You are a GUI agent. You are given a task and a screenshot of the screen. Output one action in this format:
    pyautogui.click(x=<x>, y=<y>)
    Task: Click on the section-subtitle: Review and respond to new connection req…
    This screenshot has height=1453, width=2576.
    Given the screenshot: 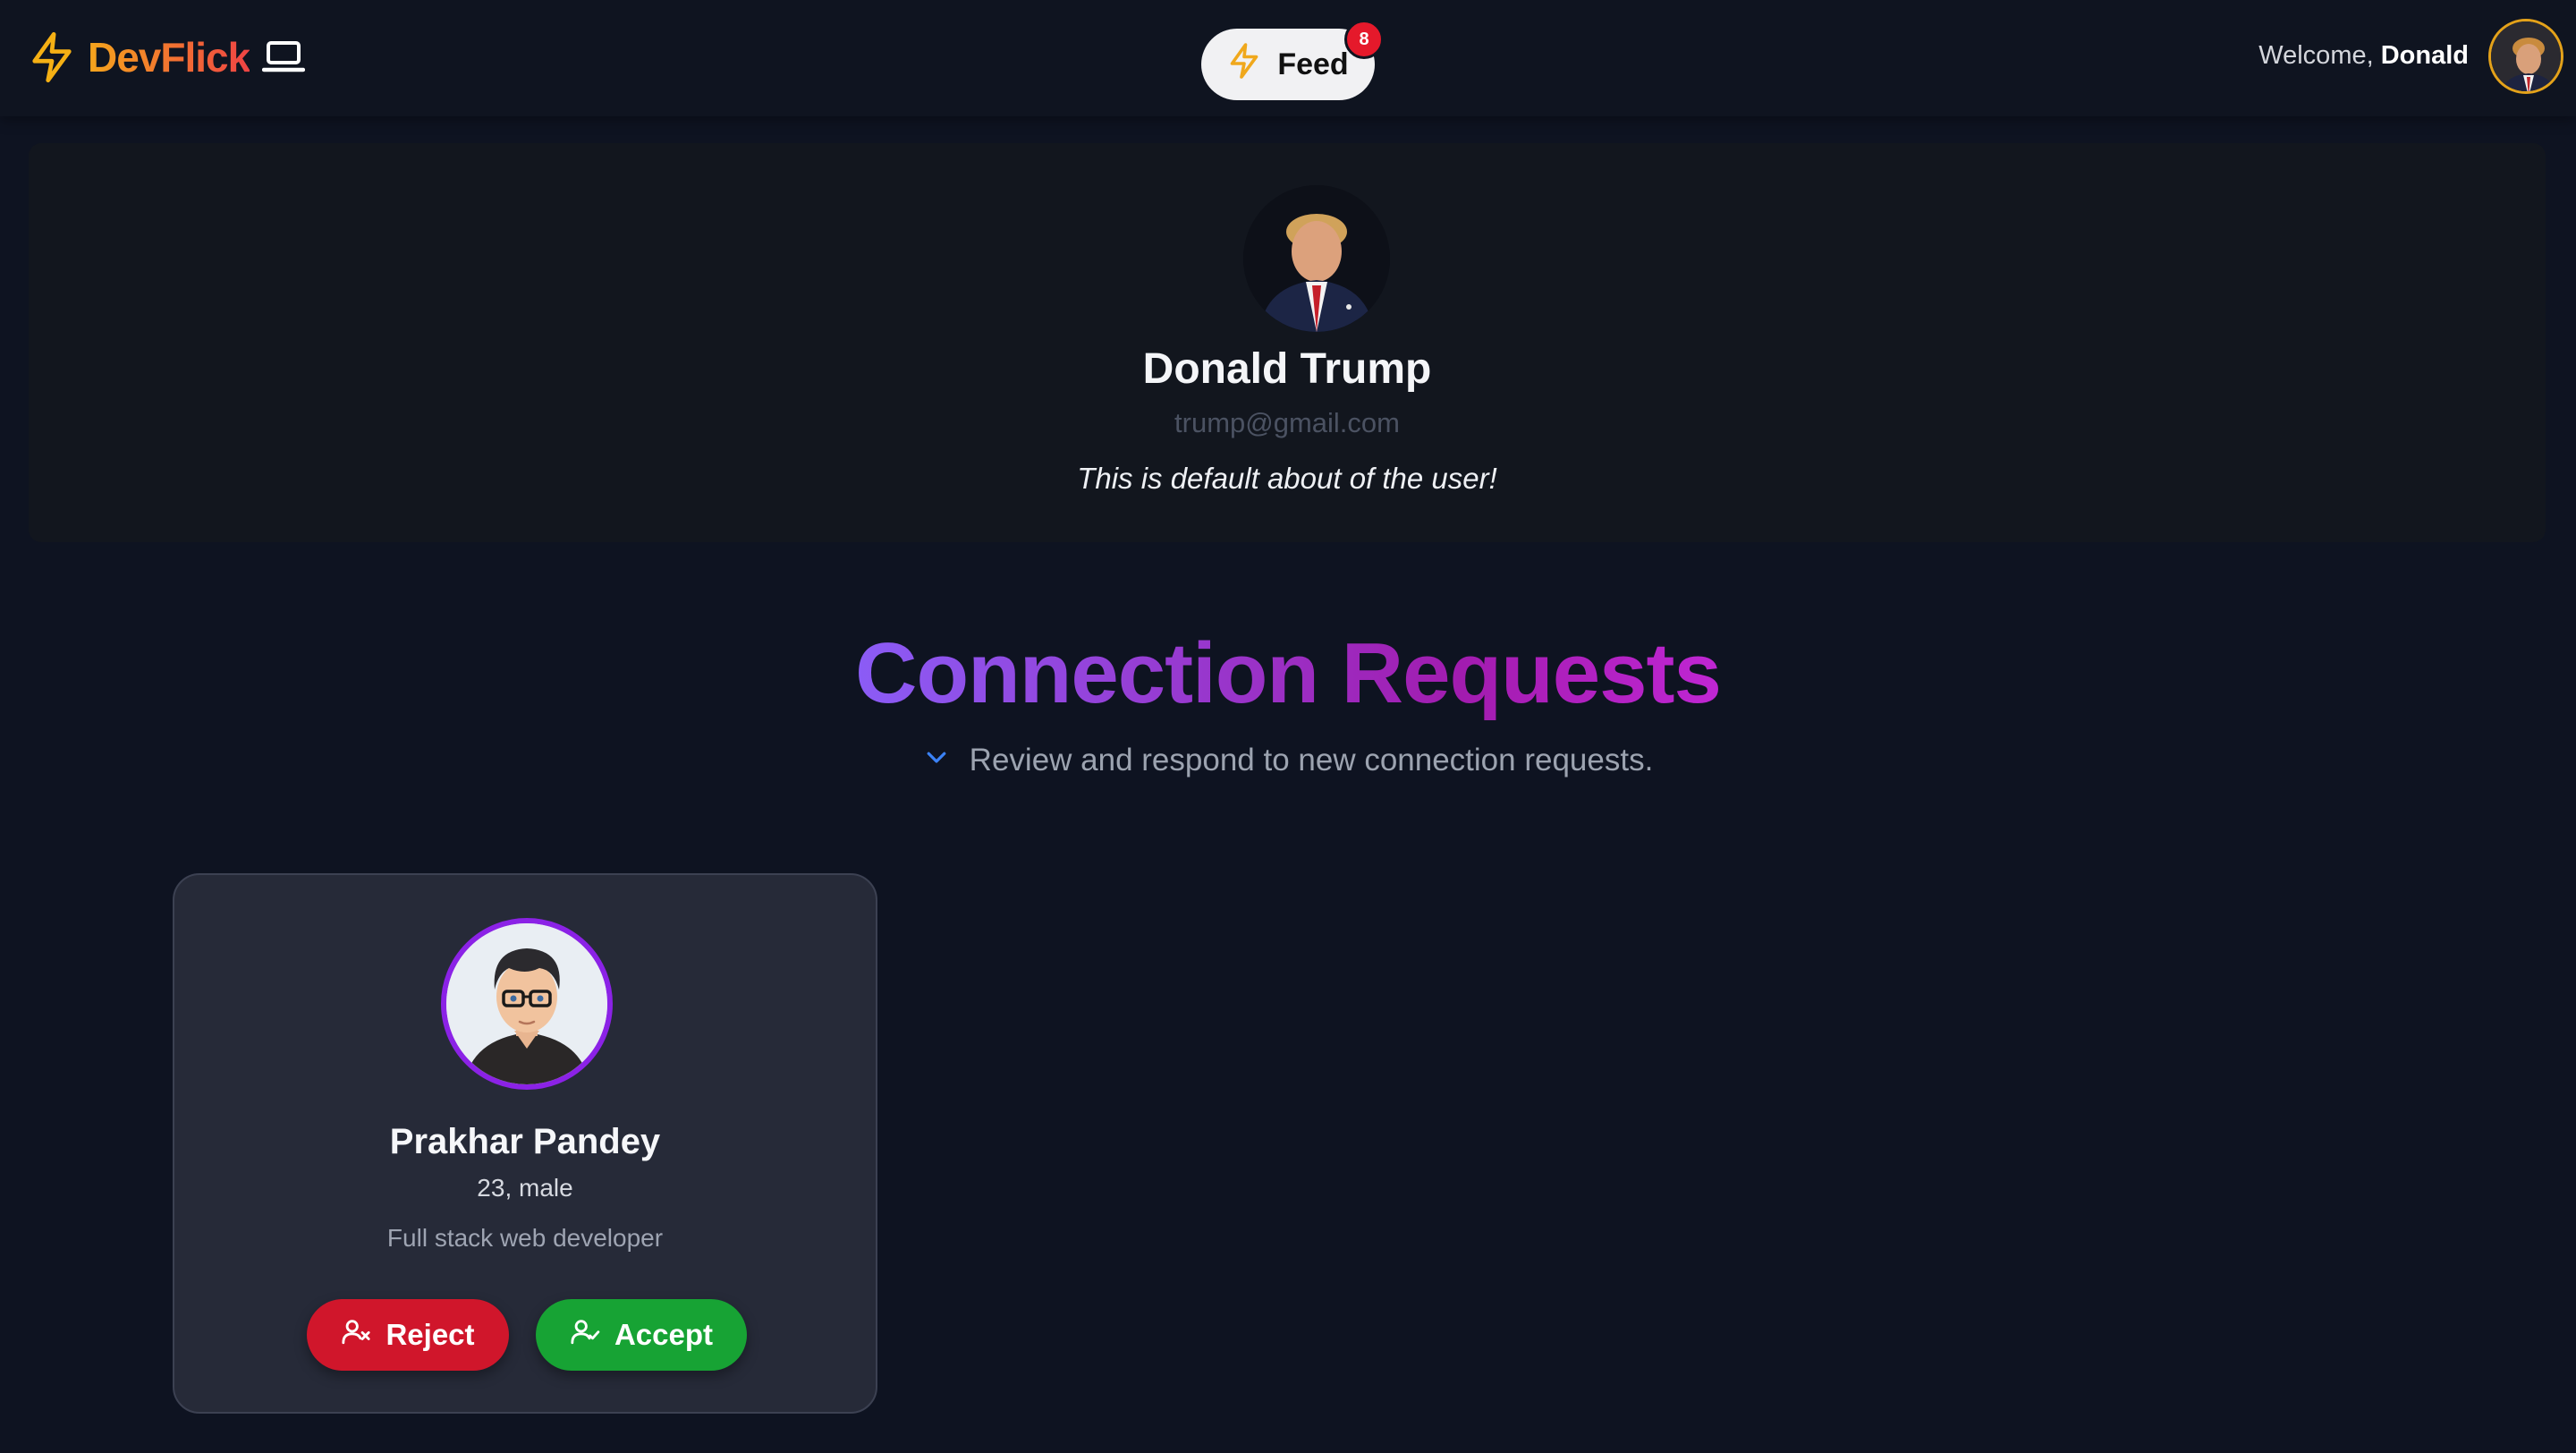 What is the action you would take?
    pyautogui.click(x=1288, y=760)
    